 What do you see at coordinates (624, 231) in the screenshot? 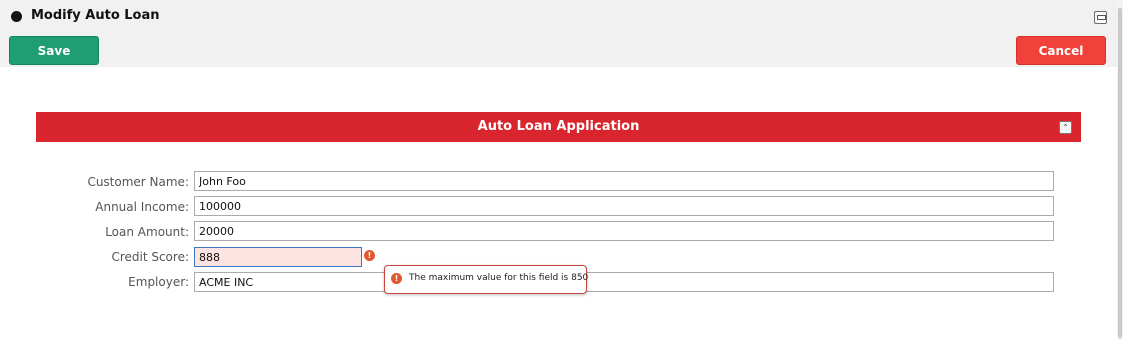
I see `loan-amount-field` at bounding box center [624, 231].